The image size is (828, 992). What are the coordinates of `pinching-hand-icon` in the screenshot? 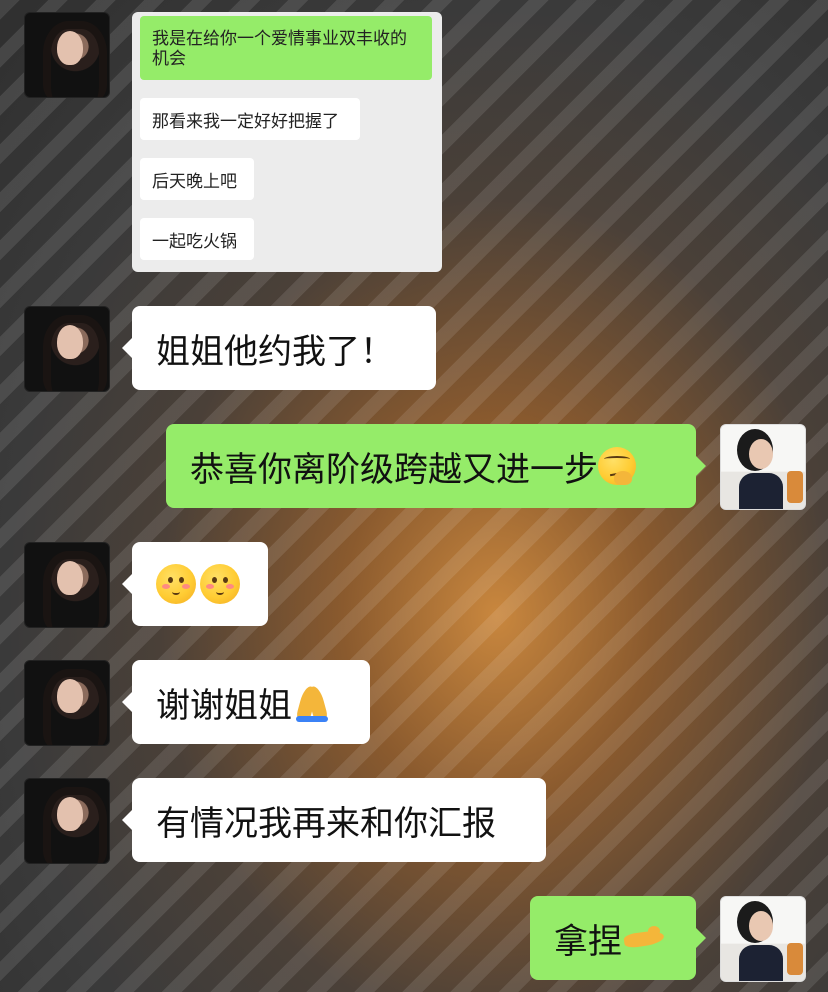 It's located at (644, 938).